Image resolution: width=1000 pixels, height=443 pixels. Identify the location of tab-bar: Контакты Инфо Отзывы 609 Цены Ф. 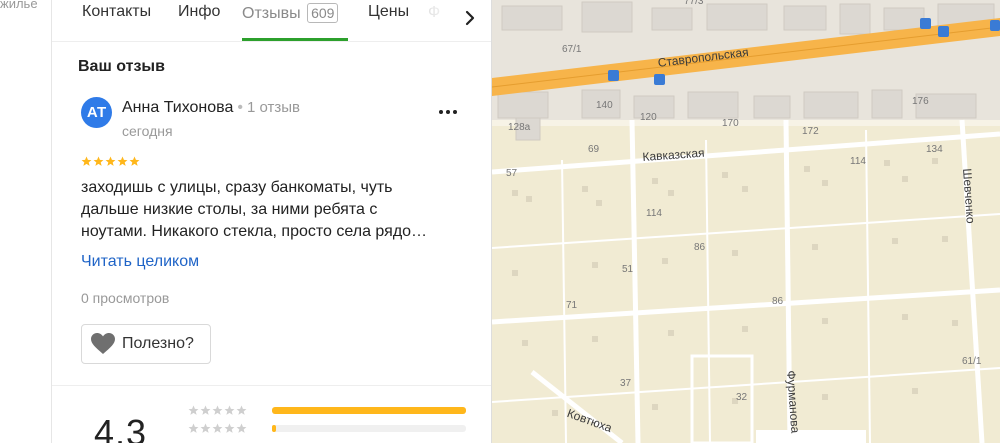
(271, 21).